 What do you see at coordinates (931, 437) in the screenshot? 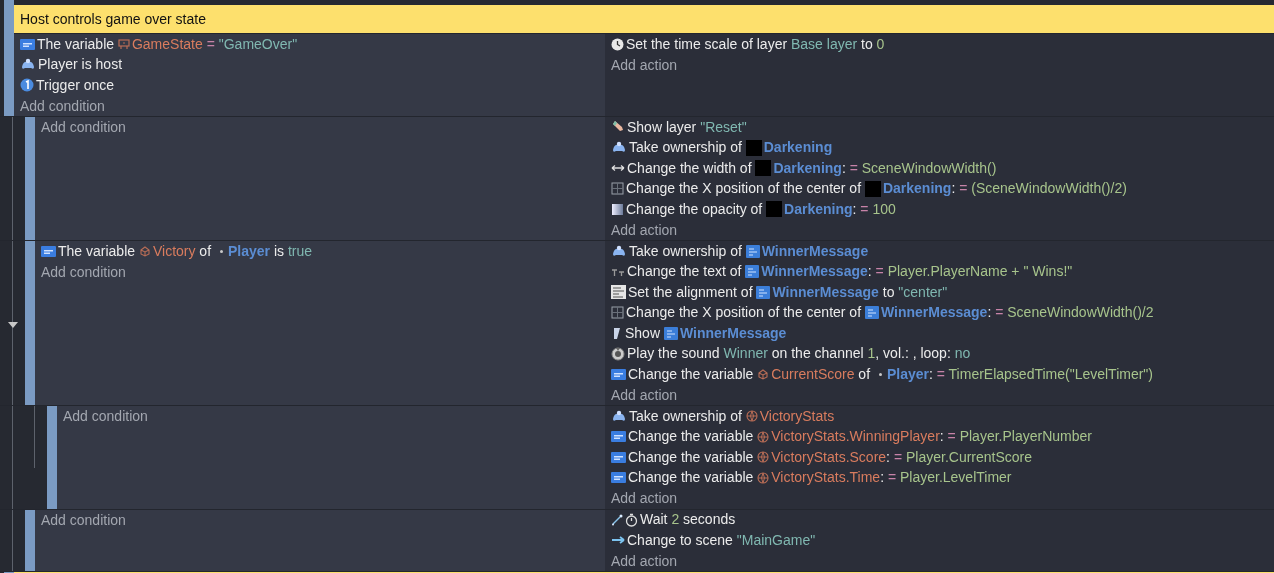
I see `action-text: VictoryStats.WinningPlayer: = Player.PlayerNumber` at bounding box center [931, 437].